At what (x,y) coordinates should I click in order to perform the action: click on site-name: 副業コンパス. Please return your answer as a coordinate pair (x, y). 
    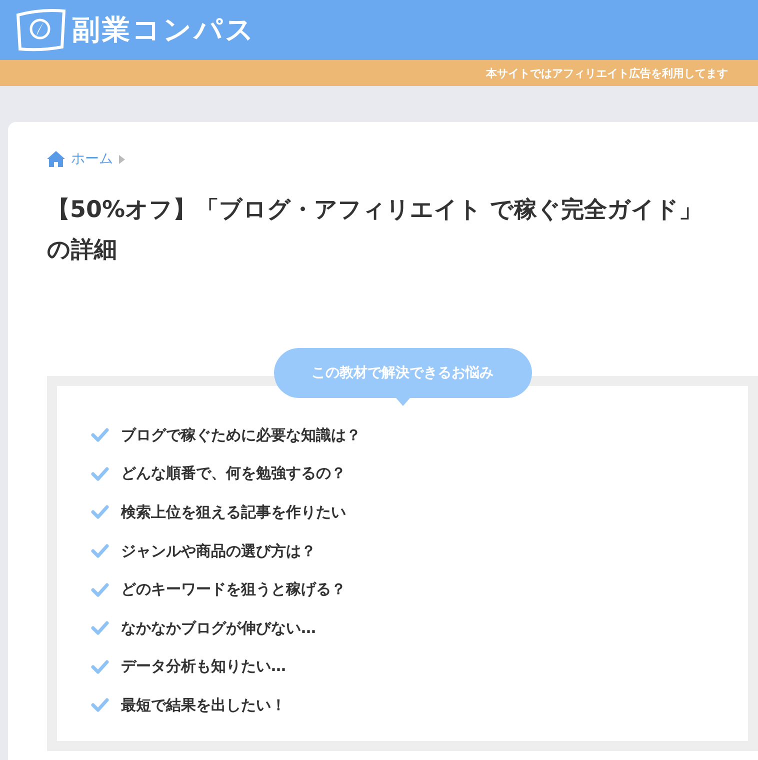
    Looking at the image, I should click on (164, 30).